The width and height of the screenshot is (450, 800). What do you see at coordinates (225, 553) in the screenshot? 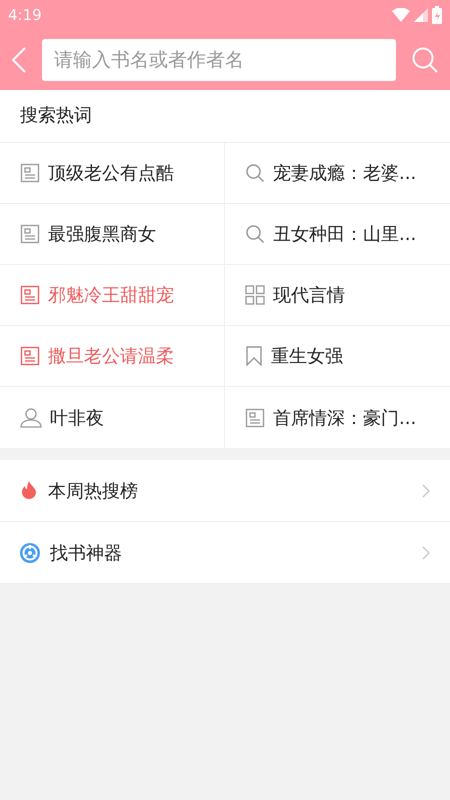
I see `menu-item: 找书神器` at bounding box center [225, 553].